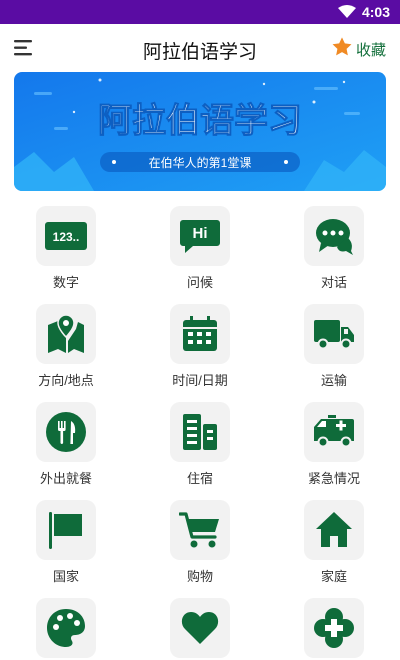 The image size is (400, 660). What do you see at coordinates (370, 50) in the screenshot?
I see `favorites-label: 收藏` at bounding box center [370, 50].